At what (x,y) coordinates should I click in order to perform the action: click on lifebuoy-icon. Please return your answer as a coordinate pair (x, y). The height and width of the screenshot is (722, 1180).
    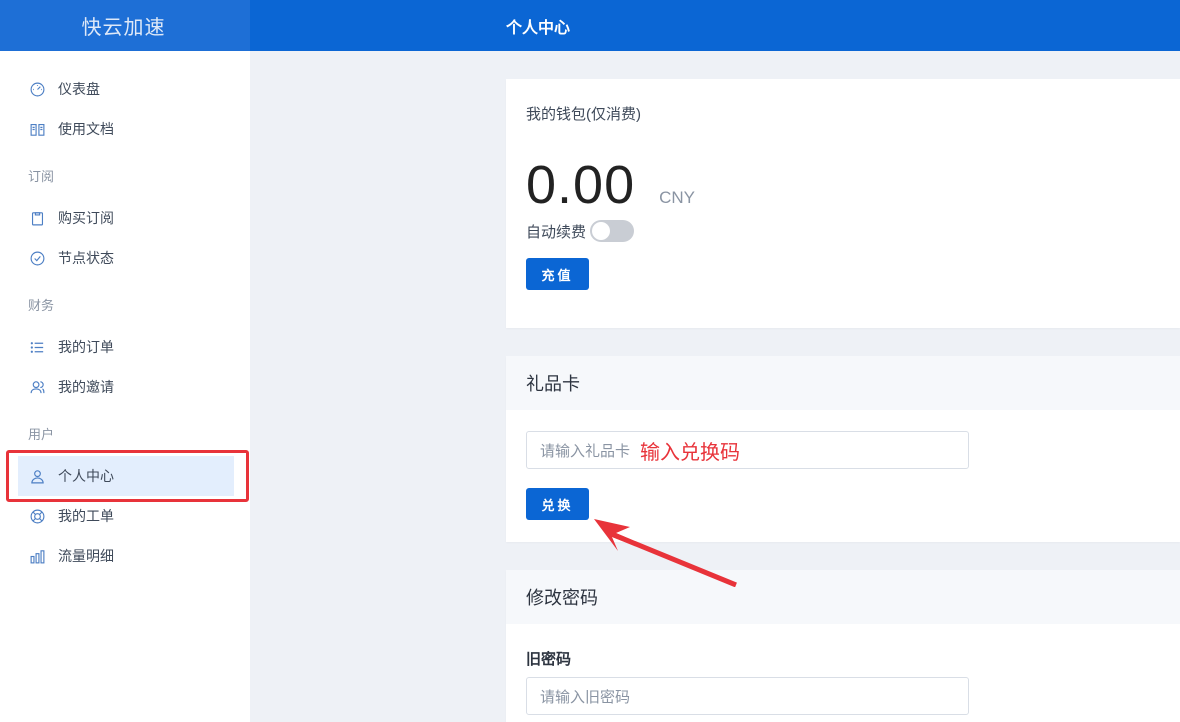
    Looking at the image, I should click on (37, 516).